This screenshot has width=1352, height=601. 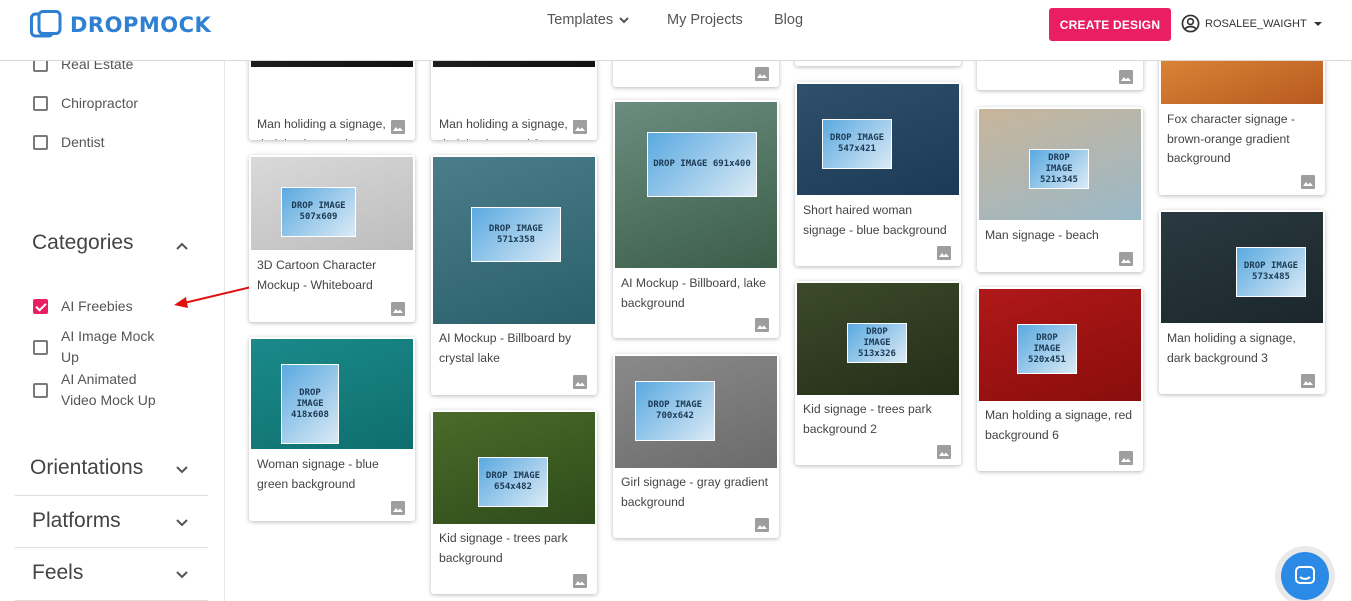 What do you see at coordinates (1190, 23) in the screenshot?
I see `user-avatar-icon` at bounding box center [1190, 23].